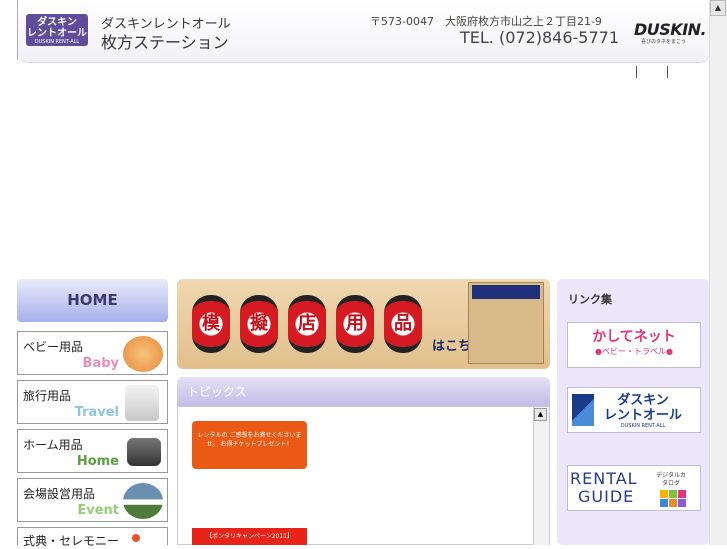 This screenshot has height=549, width=727. I want to click on tent-icon, so click(143, 501).